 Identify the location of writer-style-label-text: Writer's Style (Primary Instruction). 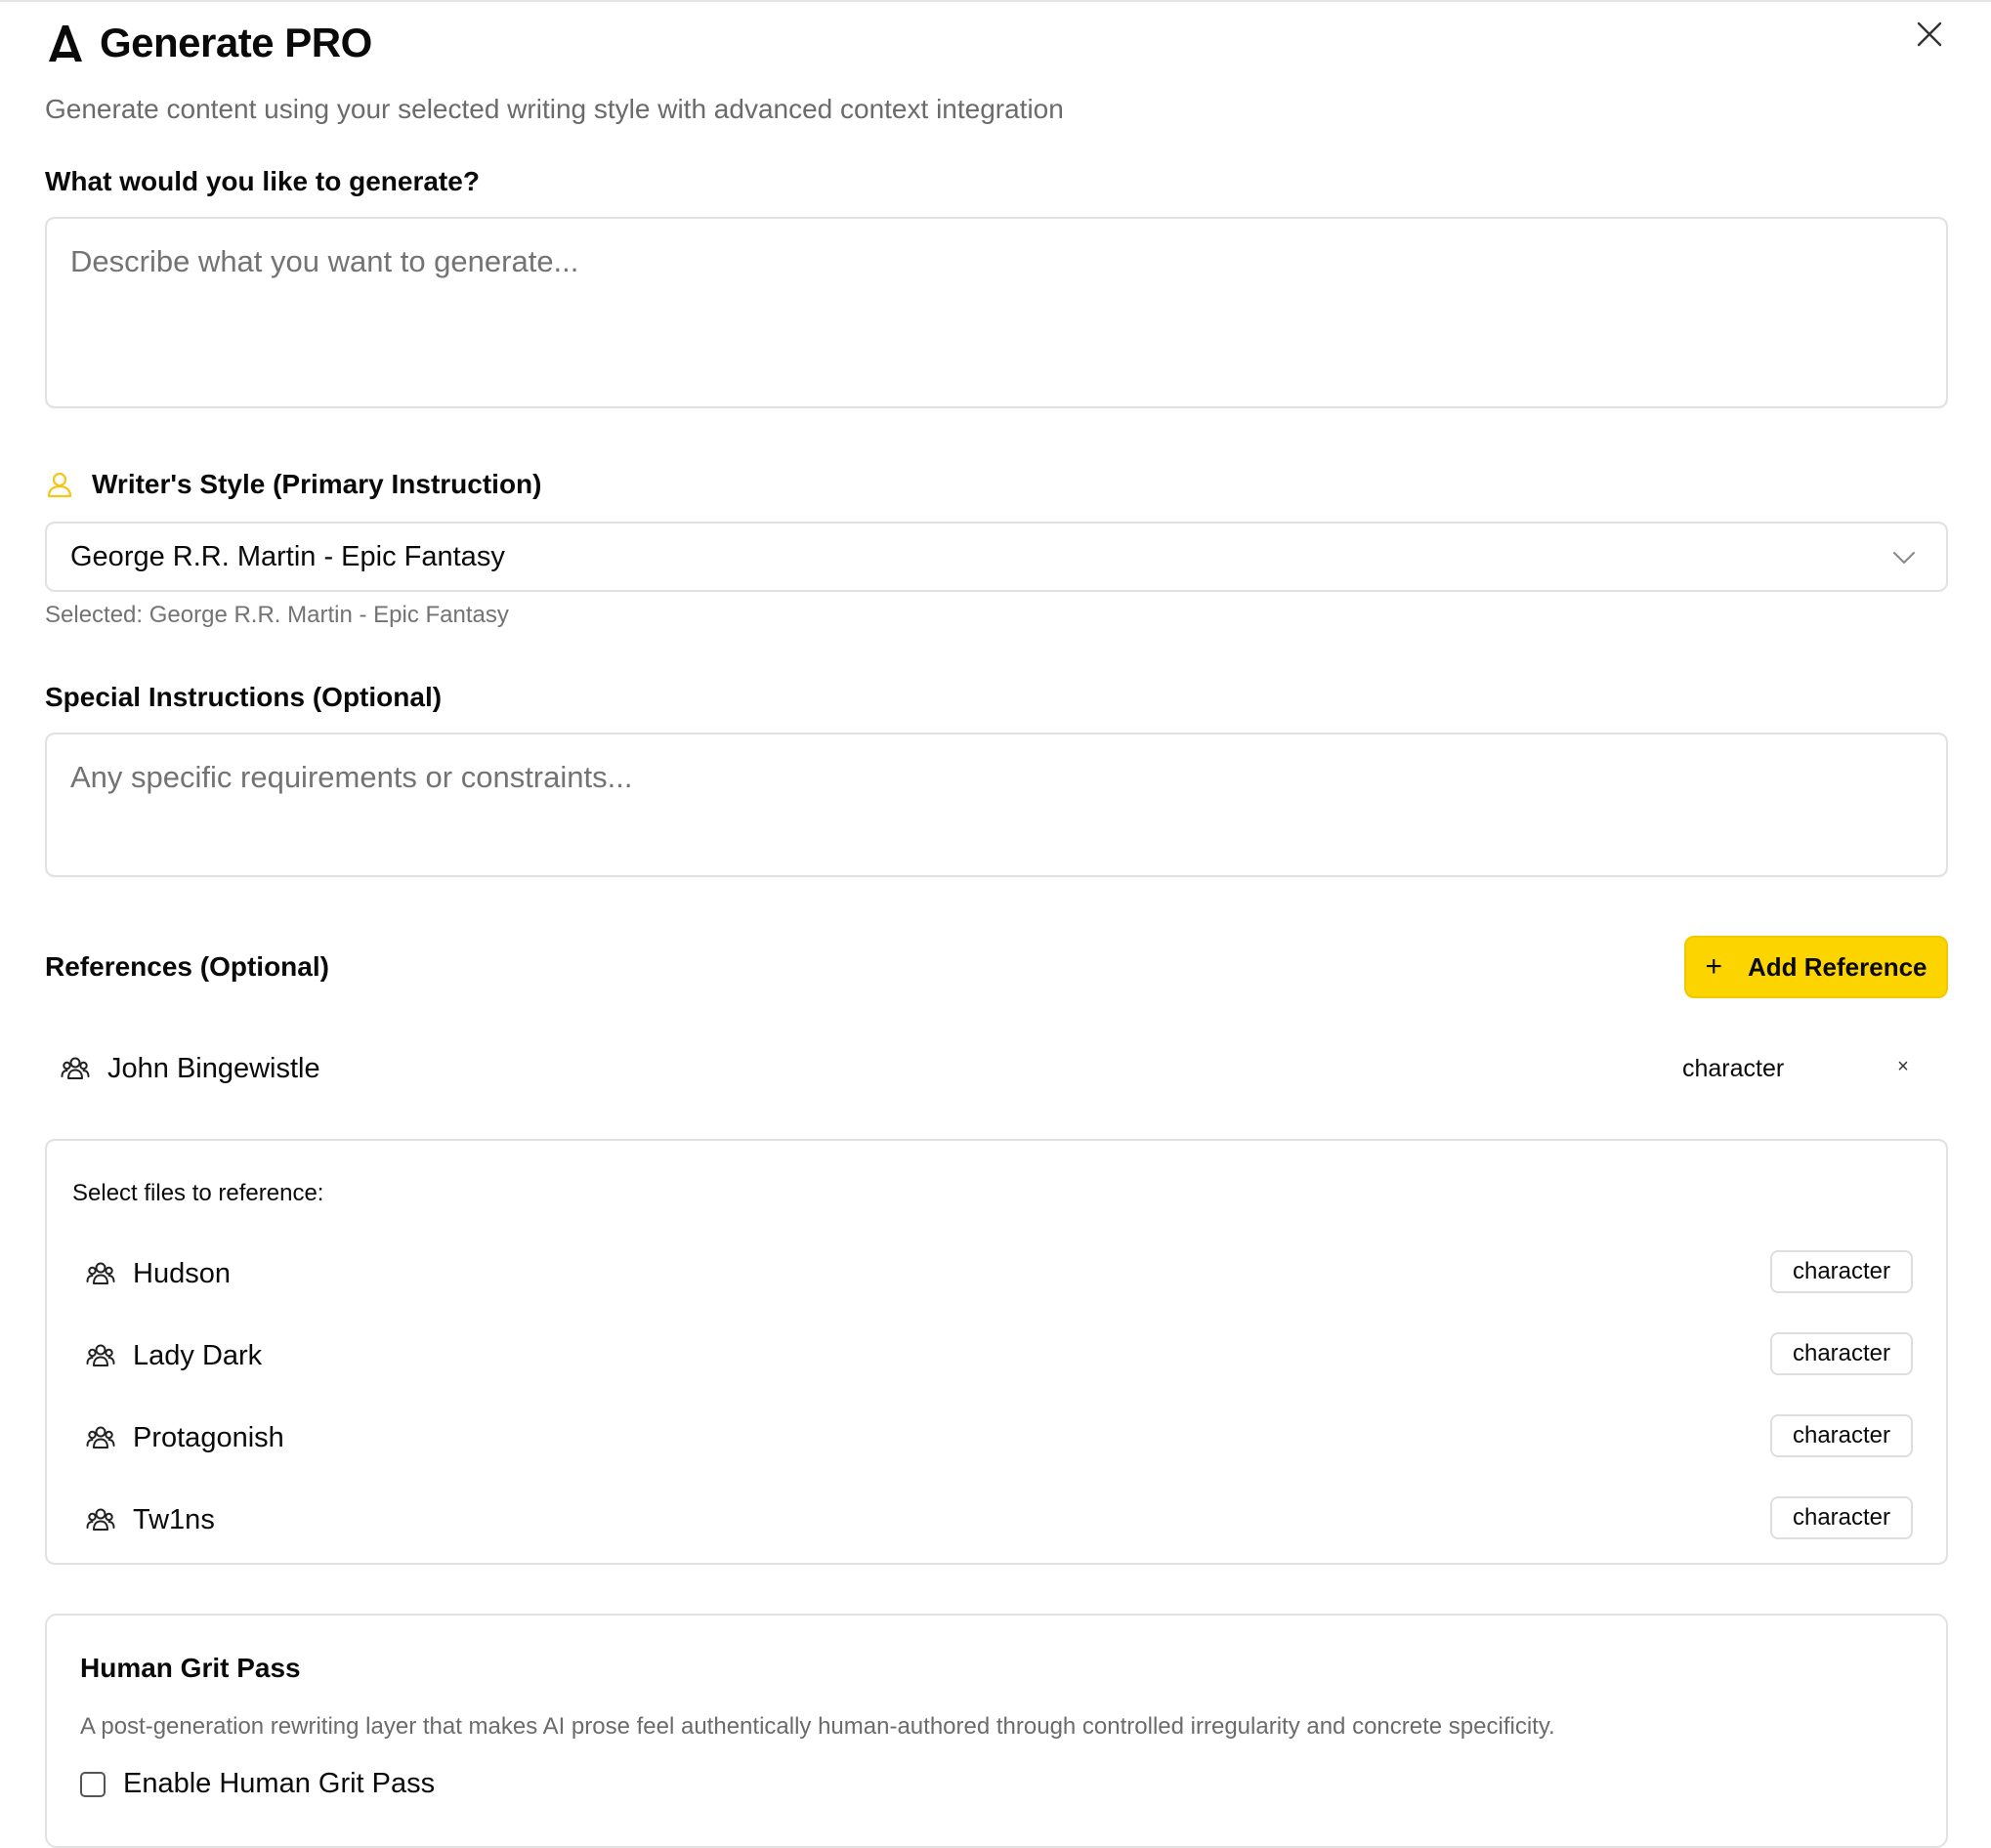
(317, 484).